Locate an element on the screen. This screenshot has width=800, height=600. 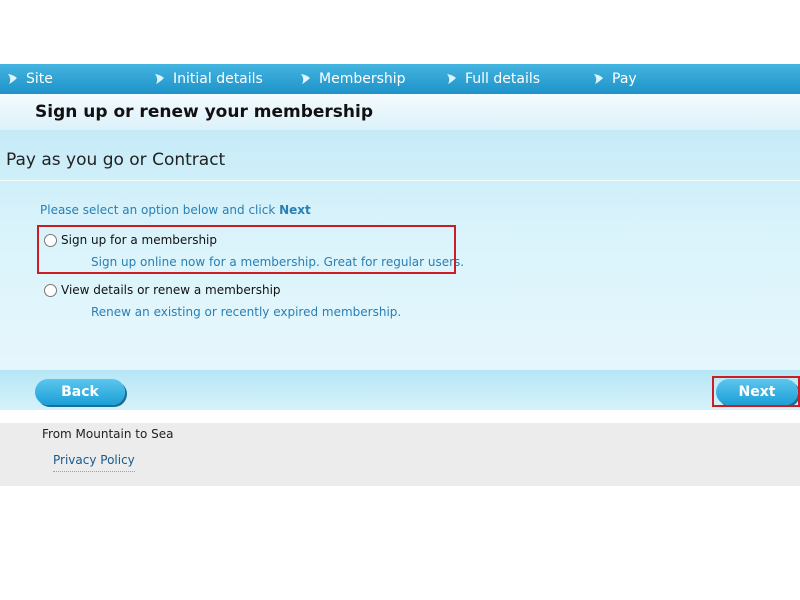
privacy-policy-link: Privacy Policy is located at coordinates (94, 462).